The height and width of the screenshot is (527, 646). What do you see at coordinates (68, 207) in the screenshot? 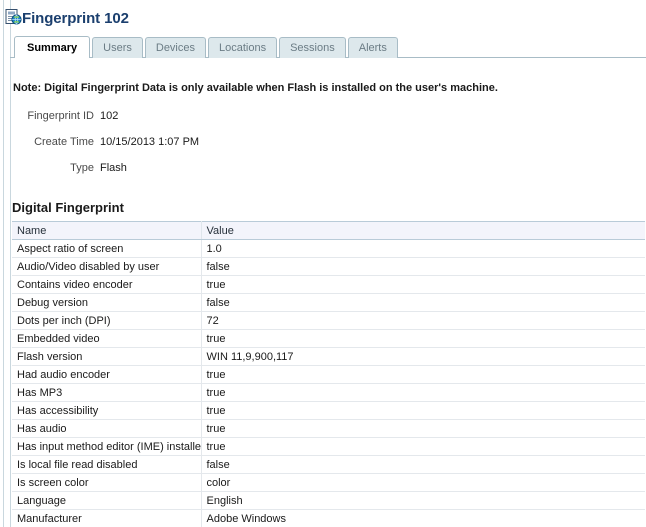
I see `section-heading-digital-fingerprint: Digital Fingerprint` at bounding box center [68, 207].